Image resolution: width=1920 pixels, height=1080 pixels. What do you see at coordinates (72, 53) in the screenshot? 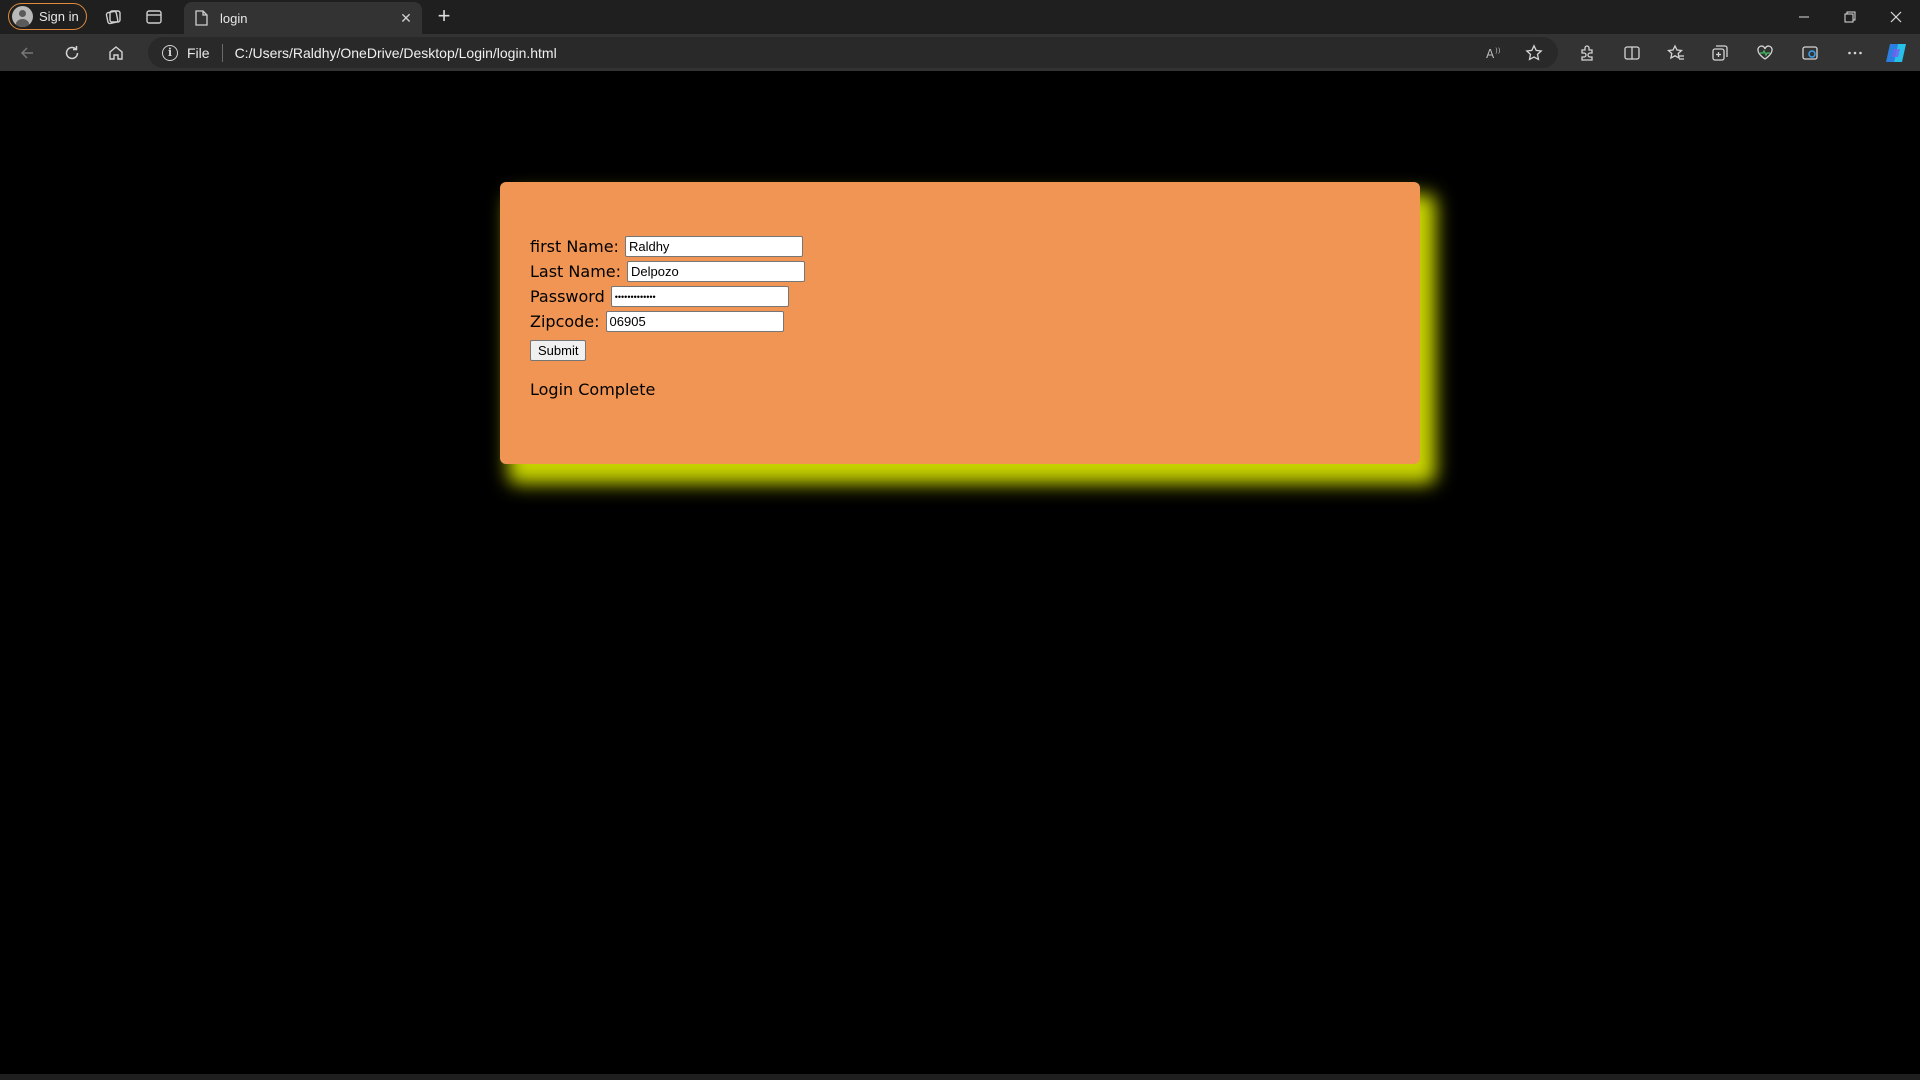
I see `refresh-icon` at bounding box center [72, 53].